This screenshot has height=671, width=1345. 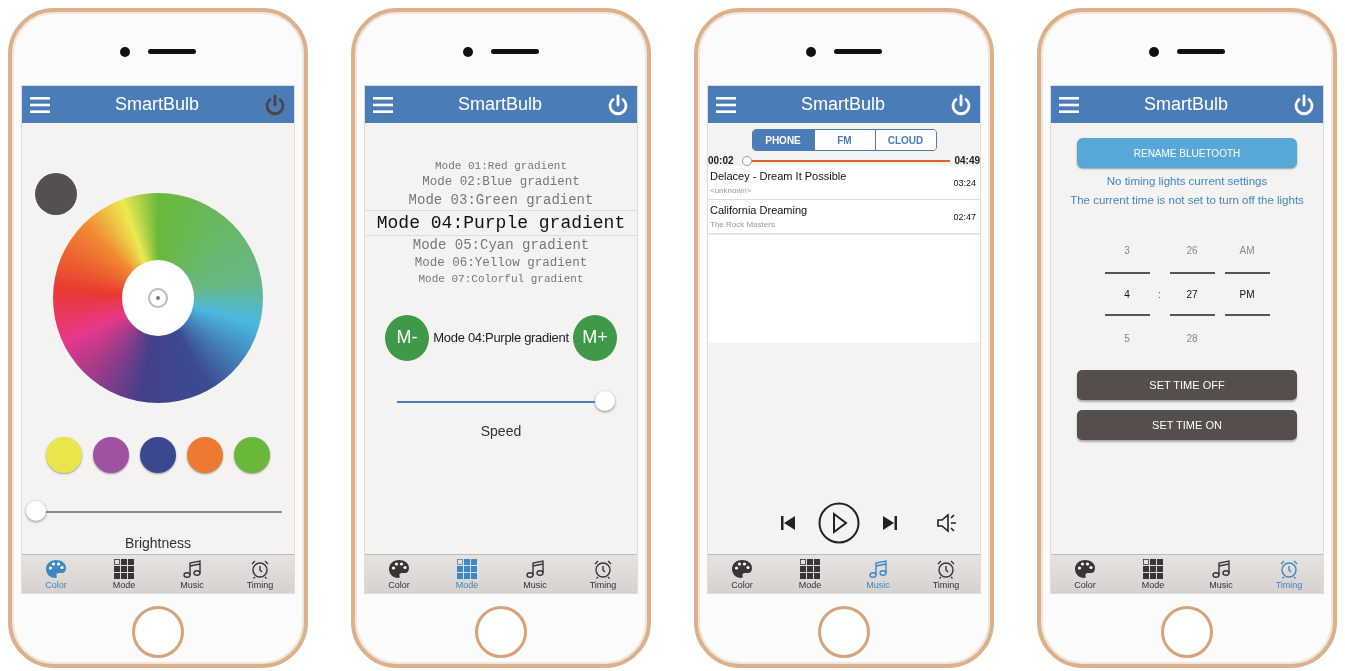 I want to click on song-title: Delacey - Dream It Possible, so click(x=778, y=176).